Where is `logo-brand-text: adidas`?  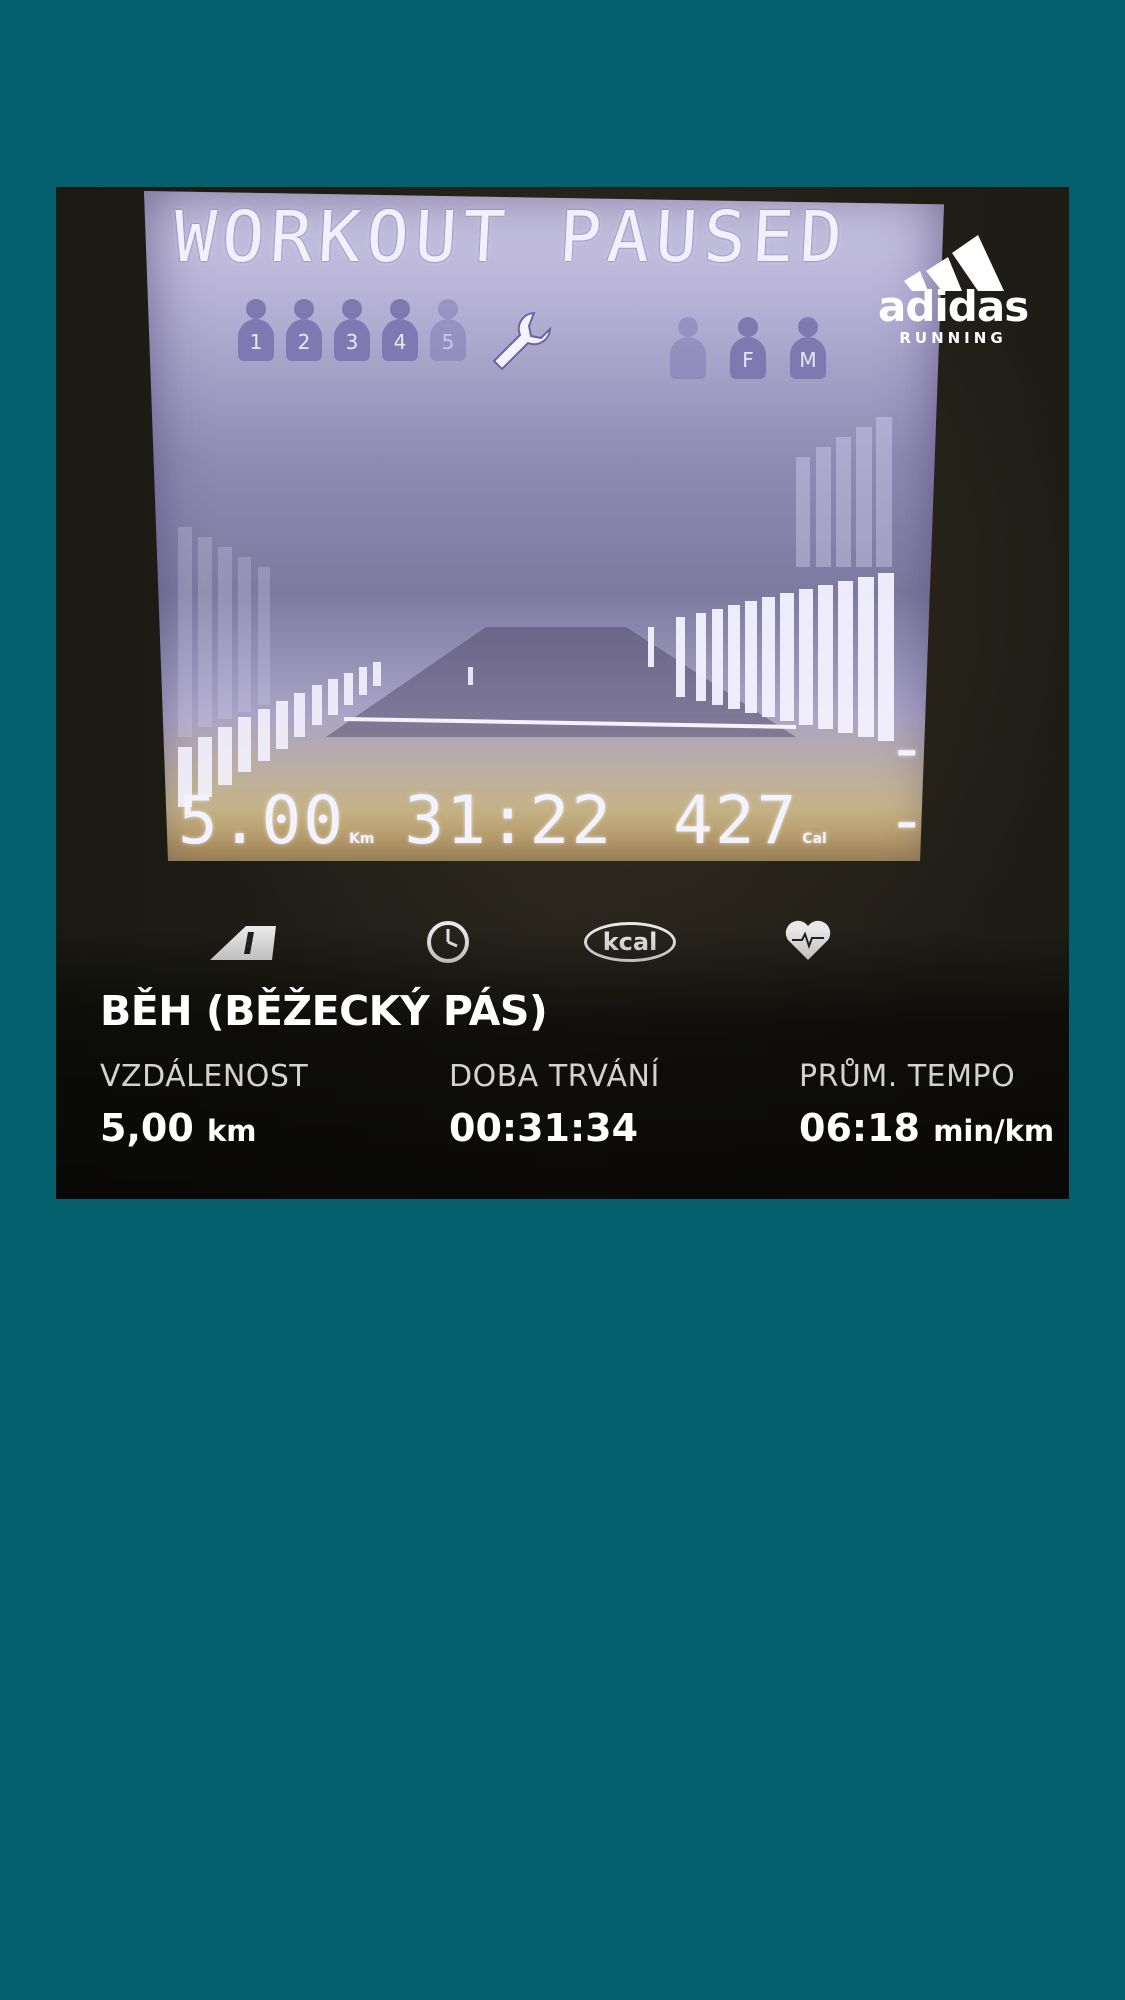 logo-brand-text: adidas is located at coordinates (953, 306).